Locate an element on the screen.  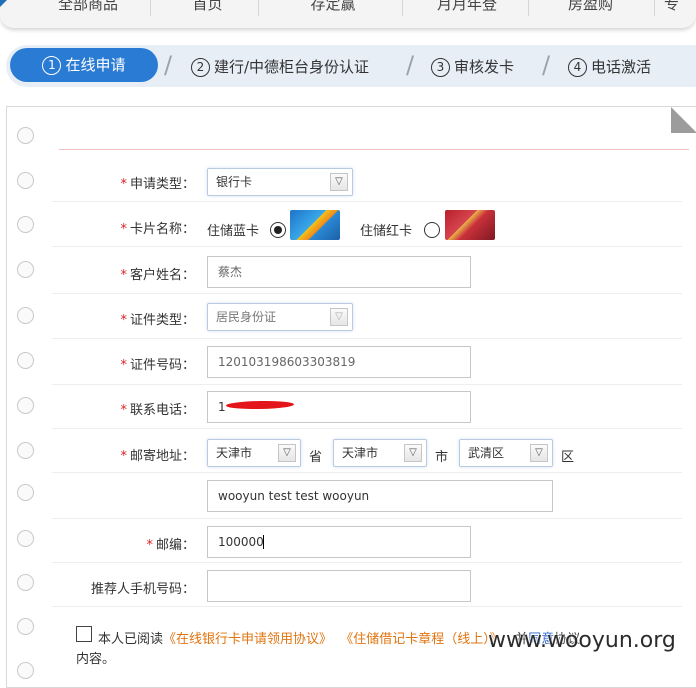
agreement-line-2: 内容。 is located at coordinates (96, 659).